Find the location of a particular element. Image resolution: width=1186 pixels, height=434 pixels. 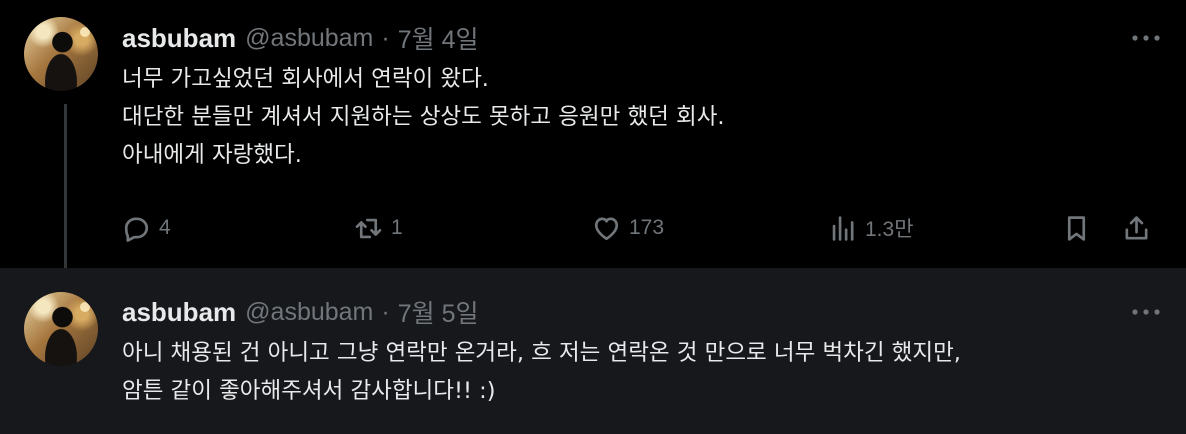

tweet-date: 7월 5일 is located at coordinates (438, 312).